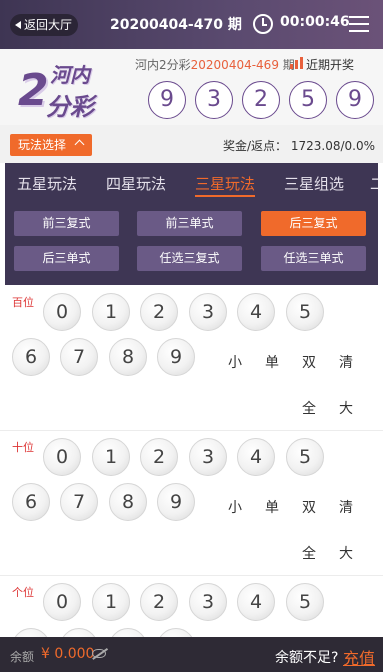  What do you see at coordinates (307, 658) in the screenshot?
I see `insufficient-balance-text: 余额不足?` at bounding box center [307, 658].